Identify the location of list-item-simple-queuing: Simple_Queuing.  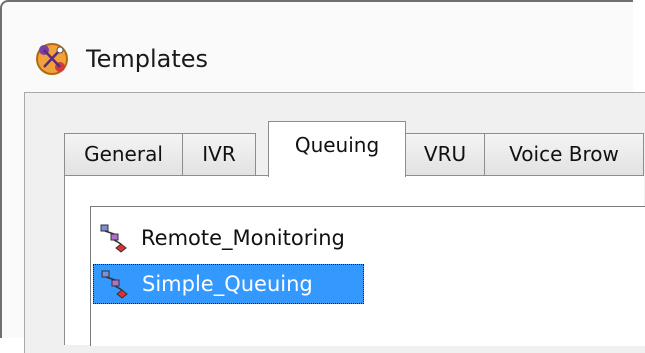
(228, 284).